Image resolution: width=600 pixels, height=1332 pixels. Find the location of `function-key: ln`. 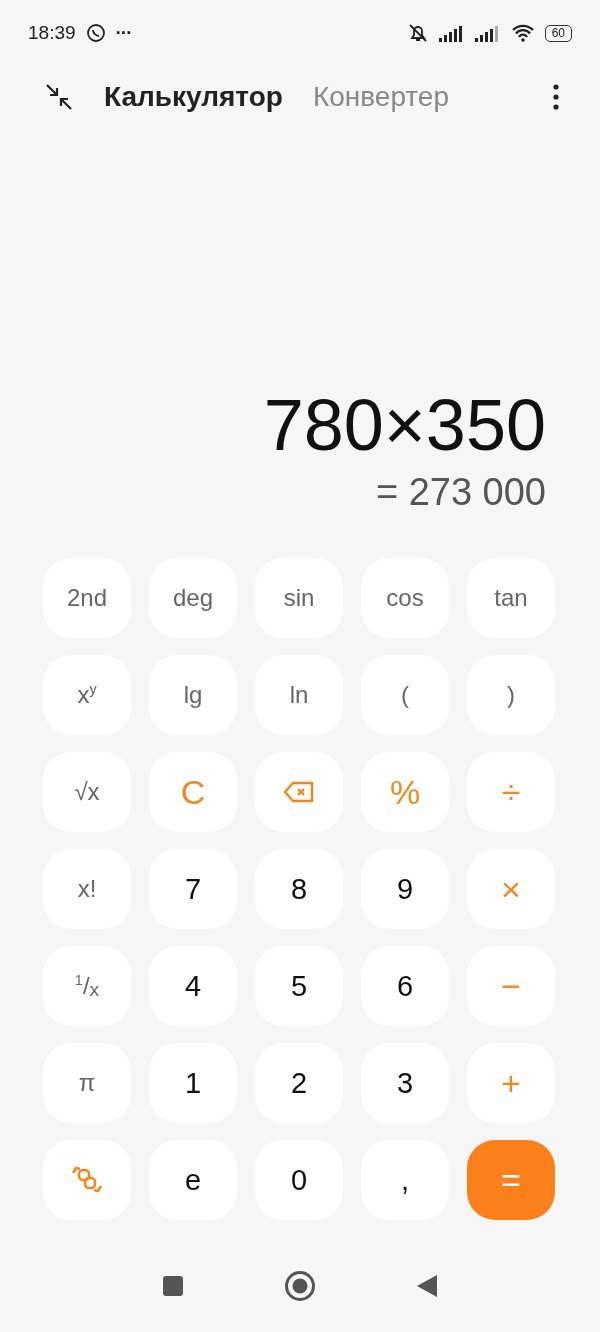

function-key: ln is located at coordinates (299, 695).